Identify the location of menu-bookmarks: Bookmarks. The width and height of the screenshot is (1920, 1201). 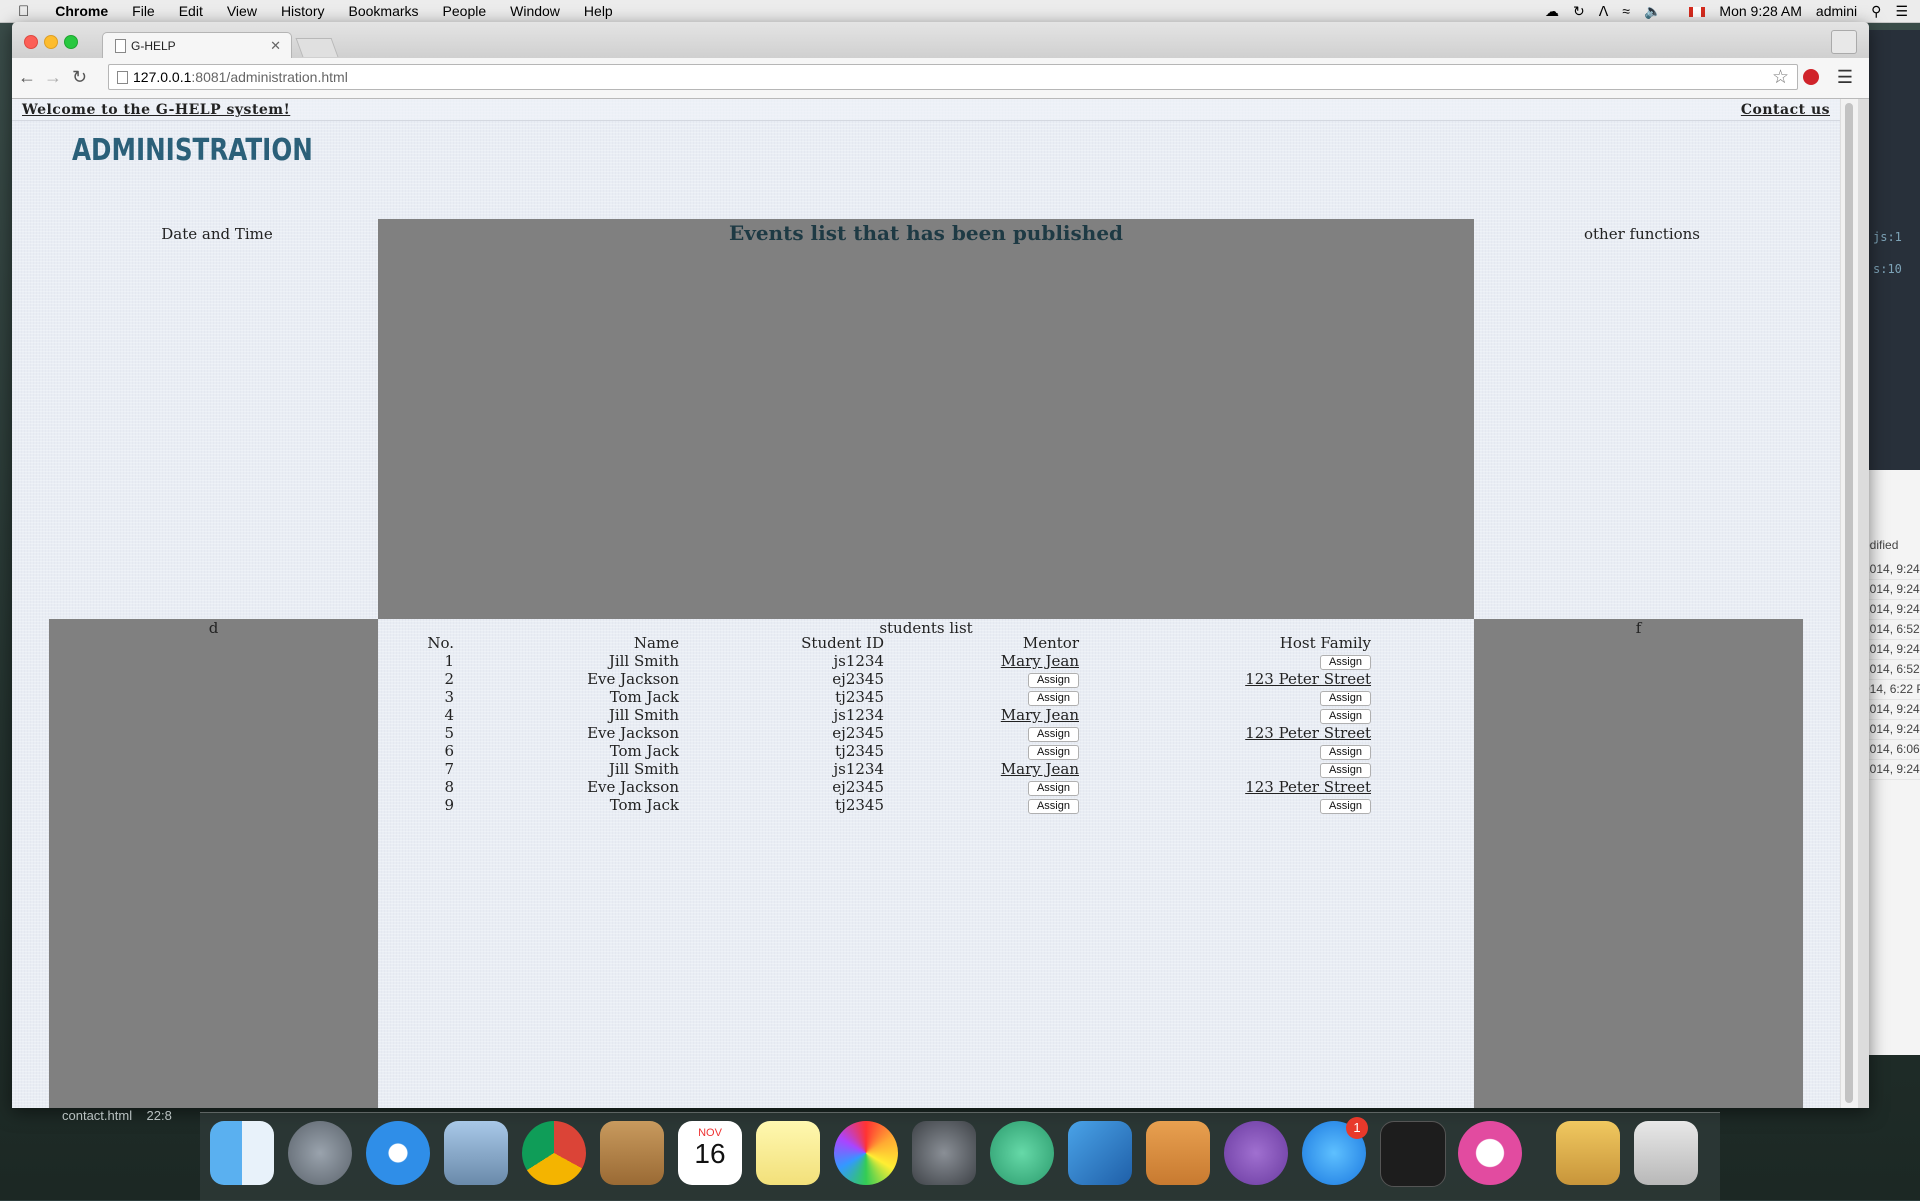
(384, 11).